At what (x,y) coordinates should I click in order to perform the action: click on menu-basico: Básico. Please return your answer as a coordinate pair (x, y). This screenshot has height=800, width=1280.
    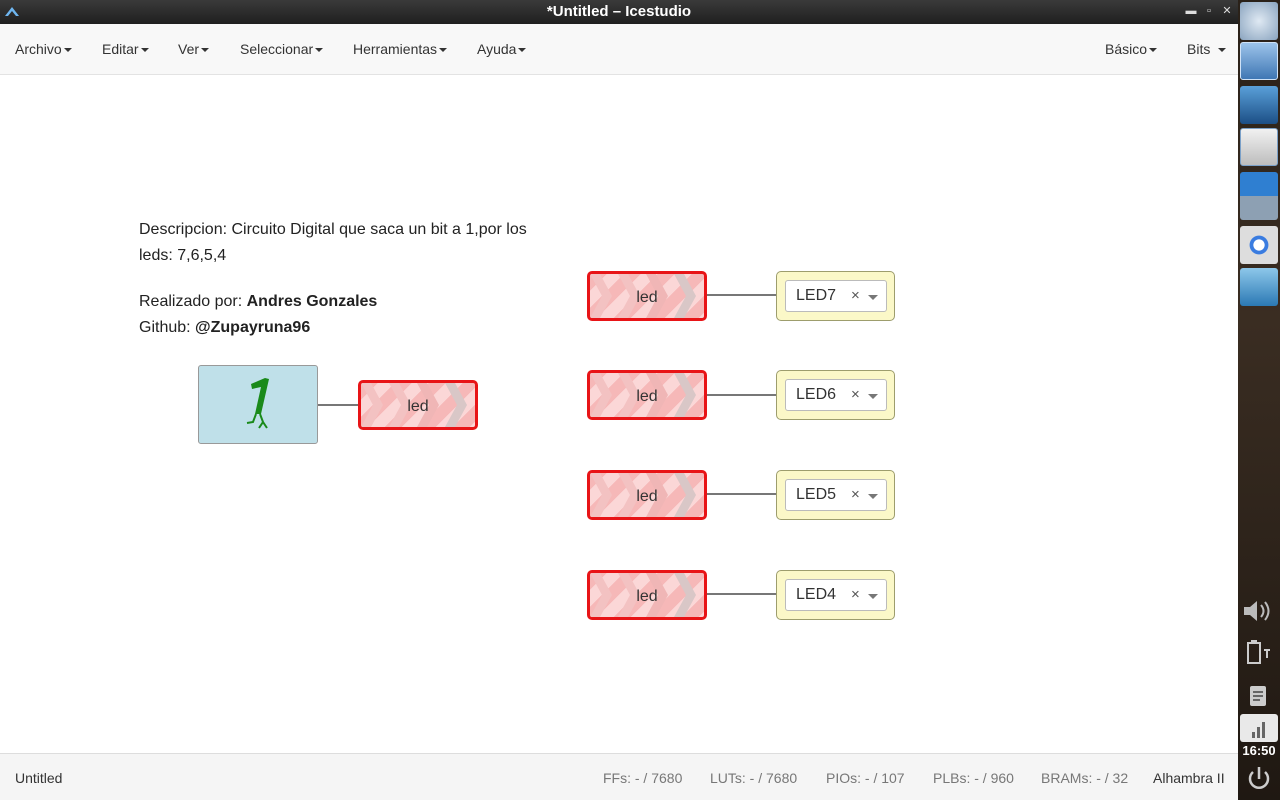
    Looking at the image, I should click on (1131, 49).